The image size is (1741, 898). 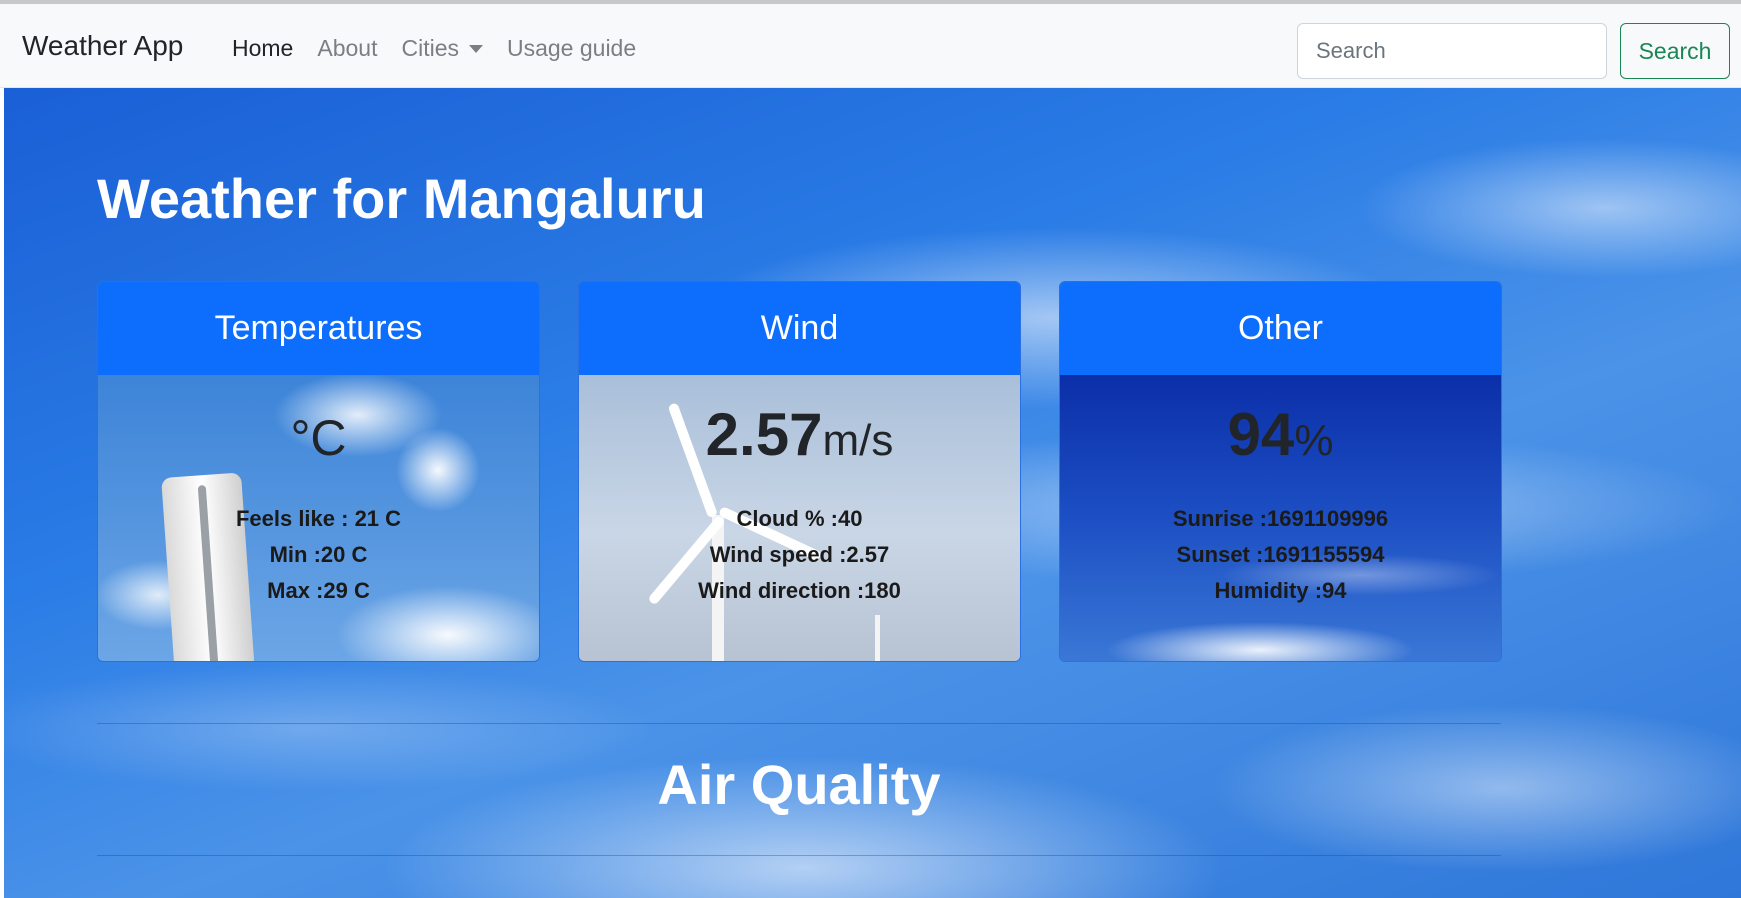 I want to click on temperatures-card-body: °C Feels like : 21 C Min :20 C Max :29 C, so click(x=318, y=518).